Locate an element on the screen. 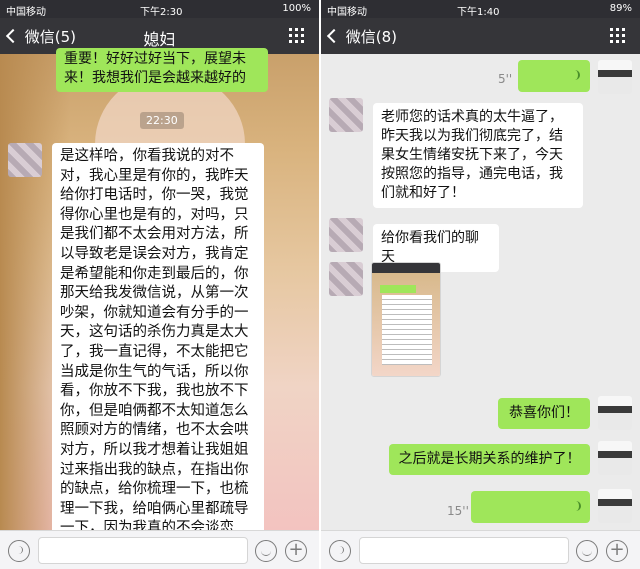 The image size is (640, 569). voice-duration: 5'' is located at coordinates (505, 79).